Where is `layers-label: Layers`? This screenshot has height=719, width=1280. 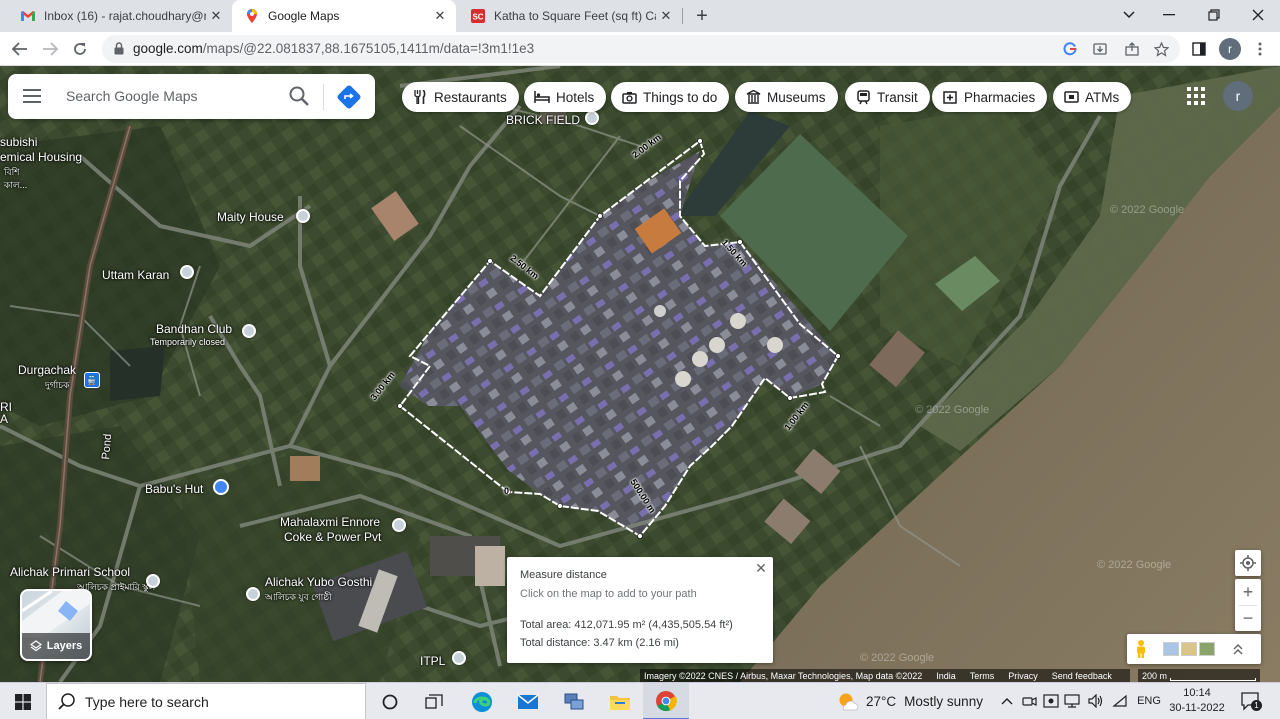 layers-label: Layers is located at coordinates (56, 646).